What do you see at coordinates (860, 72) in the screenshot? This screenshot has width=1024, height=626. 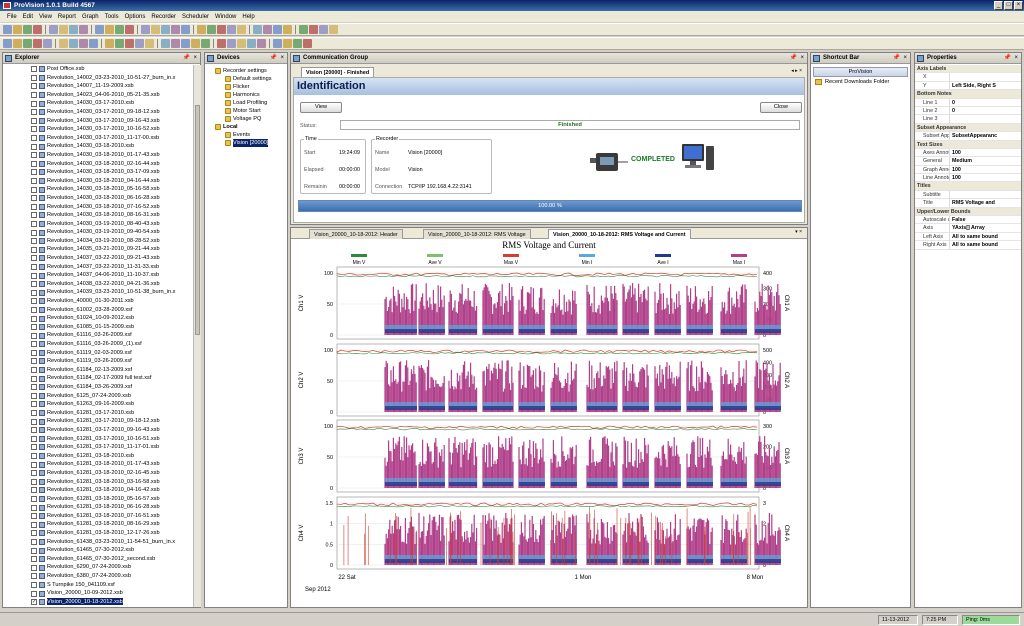 I see `shortcut-group-header: ProVision` at bounding box center [860, 72].